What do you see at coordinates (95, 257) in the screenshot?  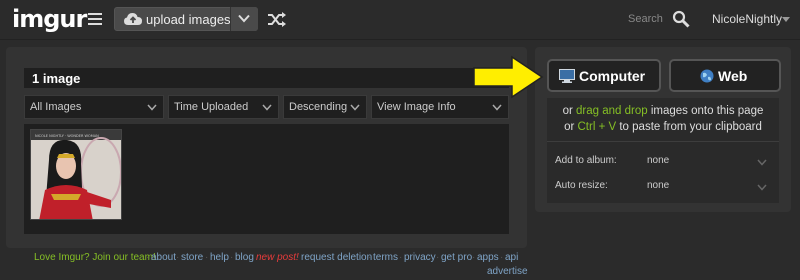 I see `join-team-link: Love Imgur? Join our team!` at bounding box center [95, 257].